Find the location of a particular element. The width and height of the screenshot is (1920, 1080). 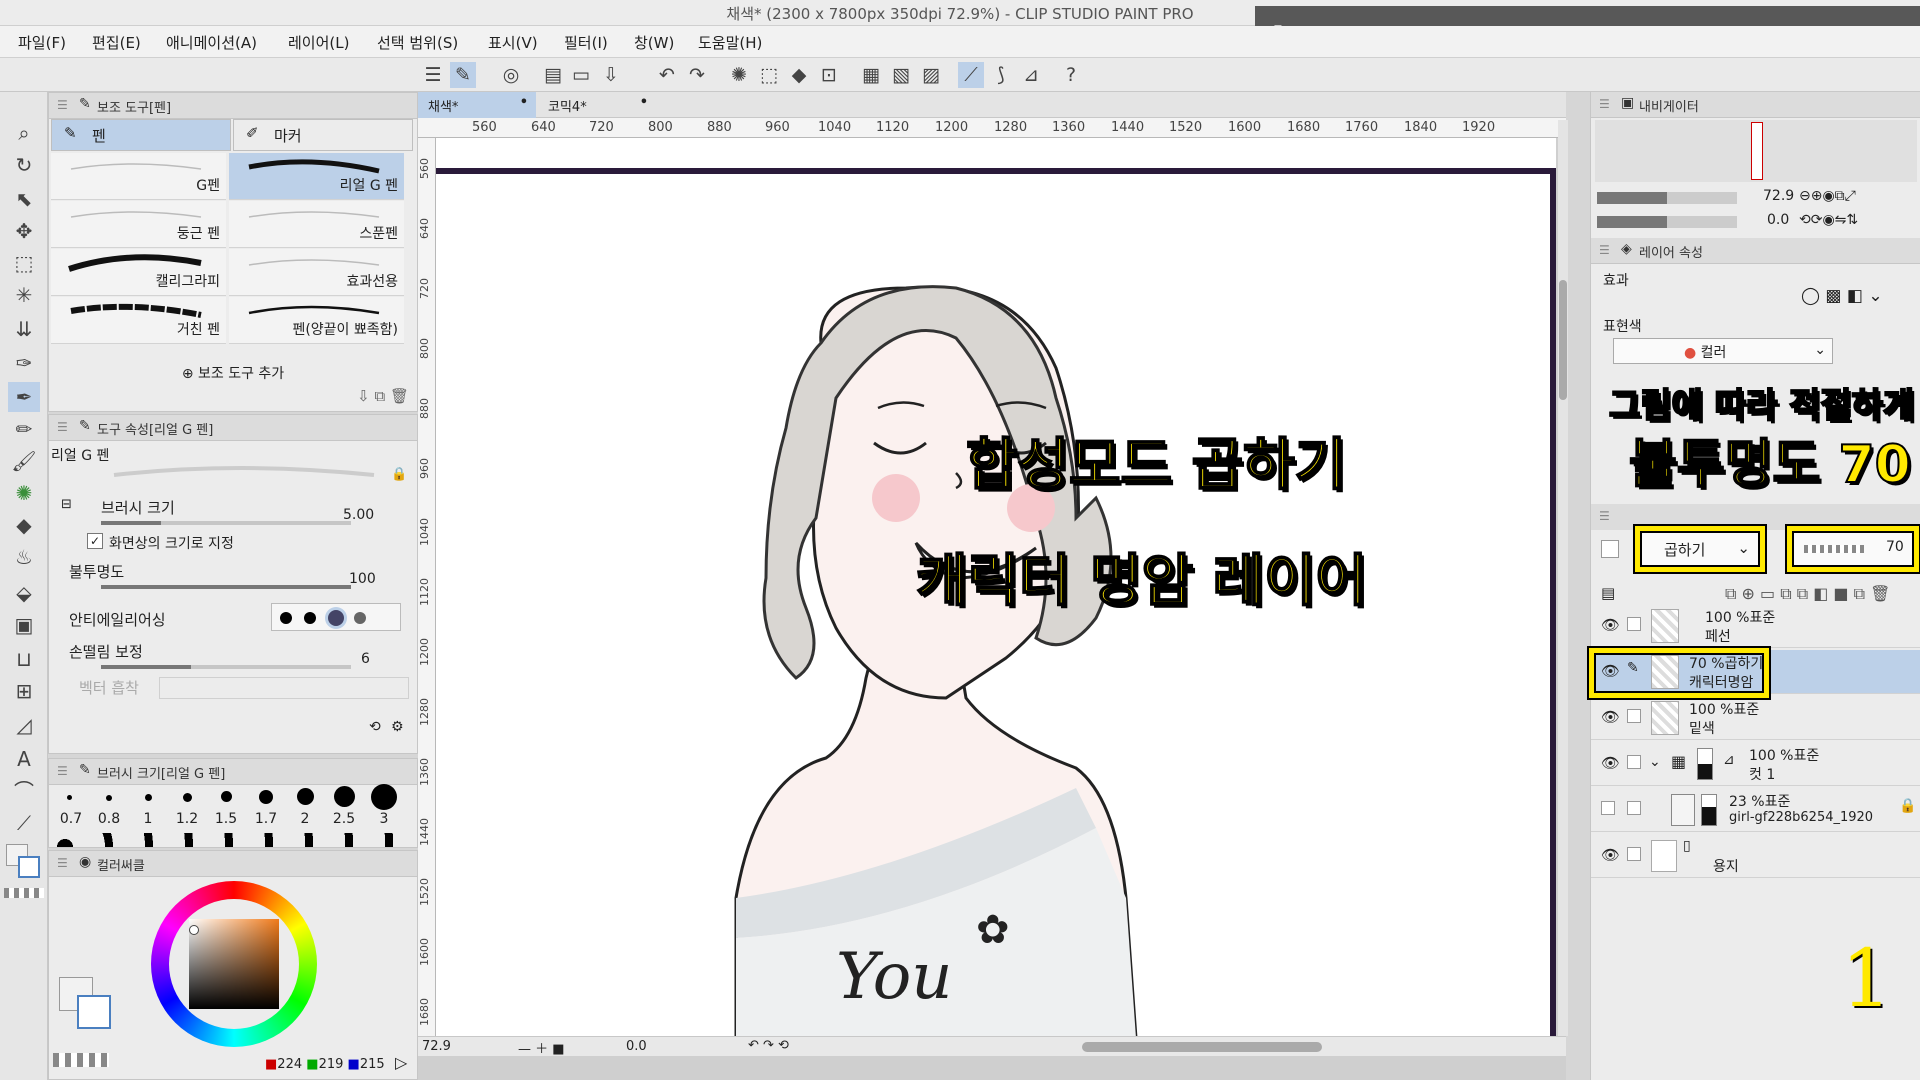

balloon-icon: ⌒ is located at coordinates (24, 791).